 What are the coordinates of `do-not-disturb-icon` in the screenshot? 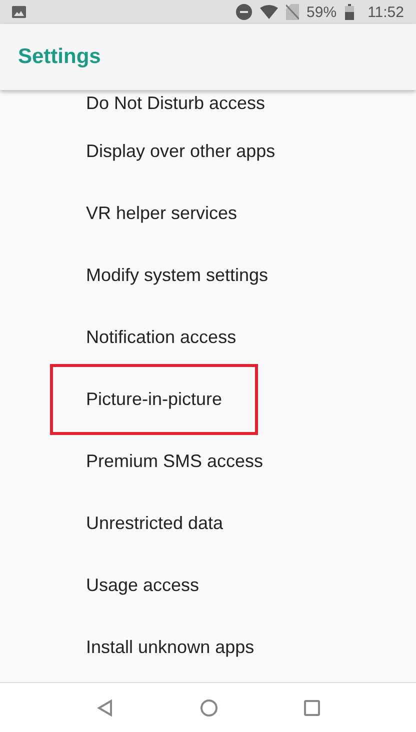 It's located at (244, 12).